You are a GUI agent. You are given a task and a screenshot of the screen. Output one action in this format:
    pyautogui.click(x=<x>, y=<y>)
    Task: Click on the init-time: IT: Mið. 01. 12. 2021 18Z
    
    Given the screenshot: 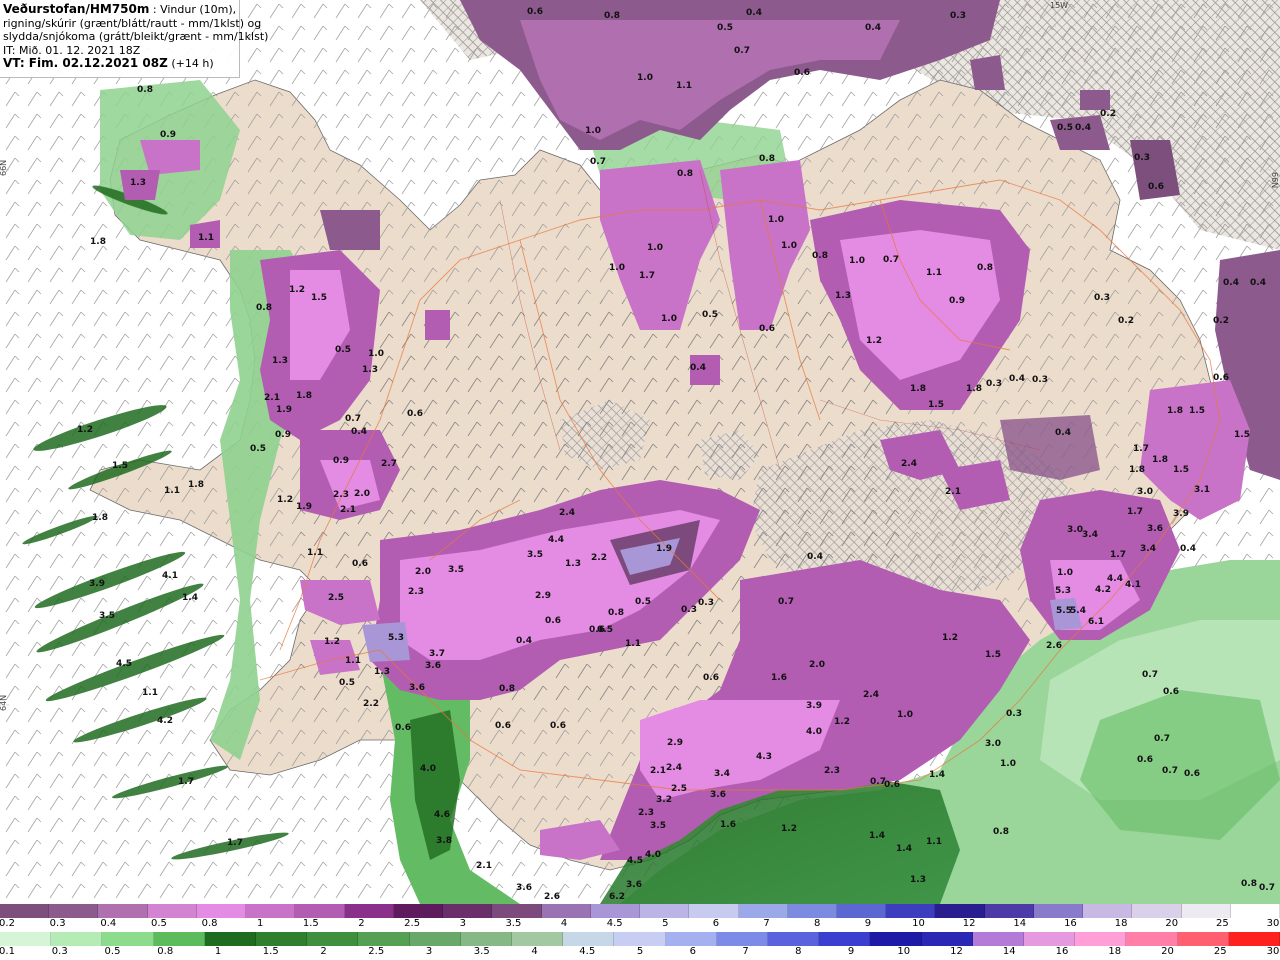 What is the action you would take?
    pyautogui.click(x=72, y=50)
    